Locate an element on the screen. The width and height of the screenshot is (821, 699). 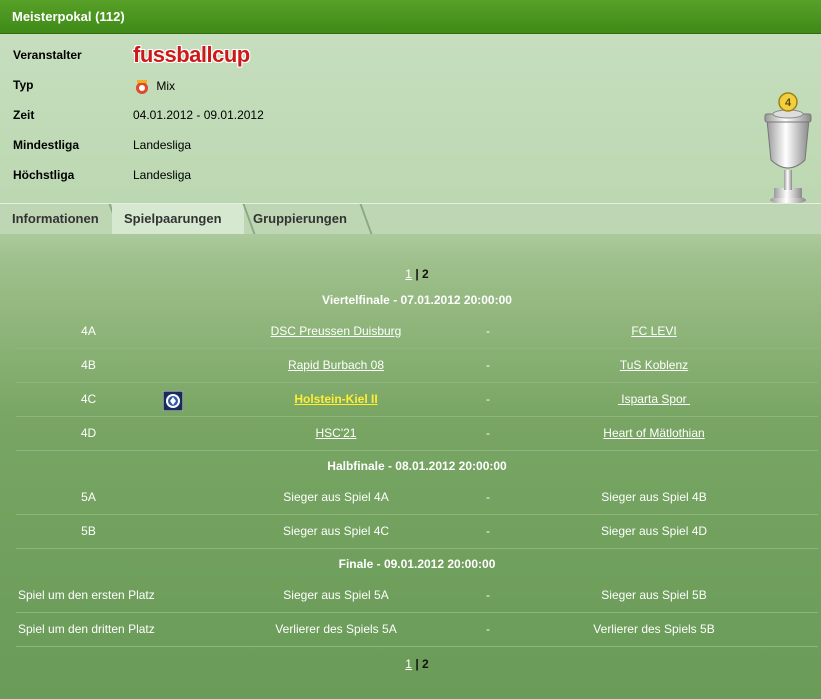
mix-icon is located at coordinates (142, 87).